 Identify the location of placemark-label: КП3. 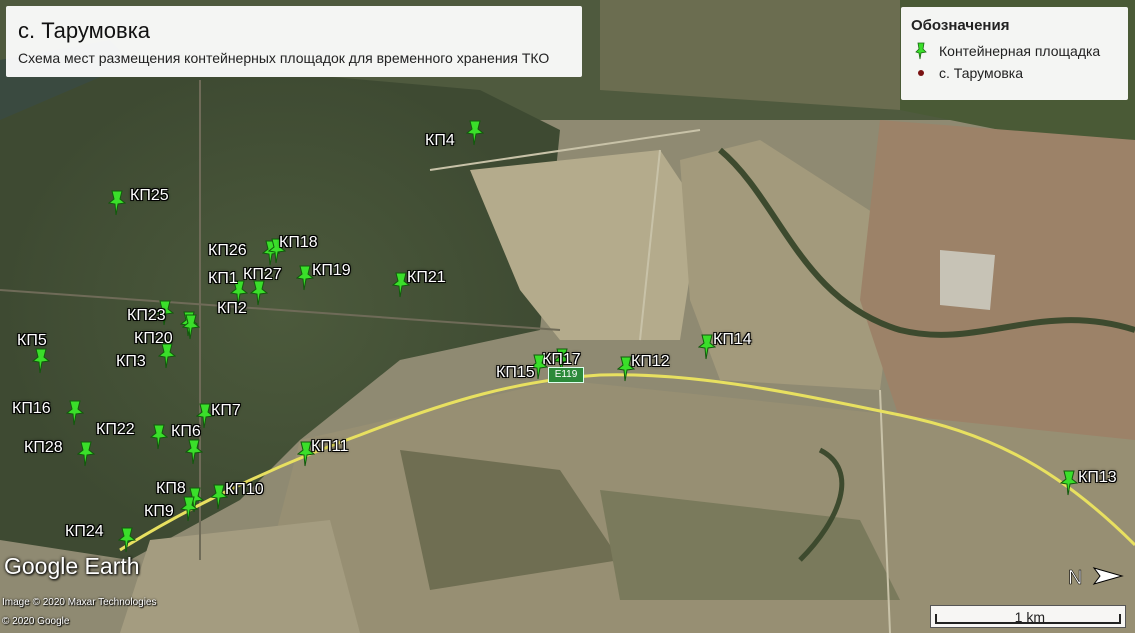
(131, 362).